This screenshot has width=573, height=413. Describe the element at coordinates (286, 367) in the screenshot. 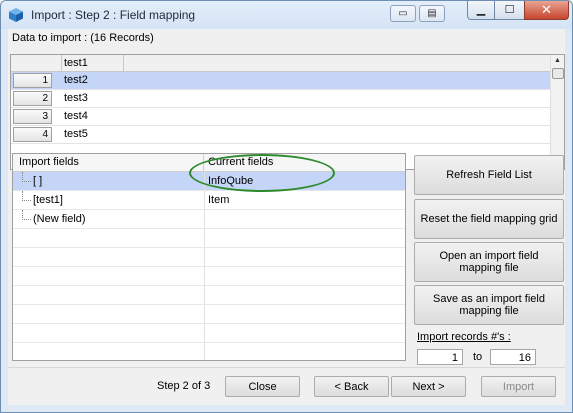

I see `bottom-separator` at that location.